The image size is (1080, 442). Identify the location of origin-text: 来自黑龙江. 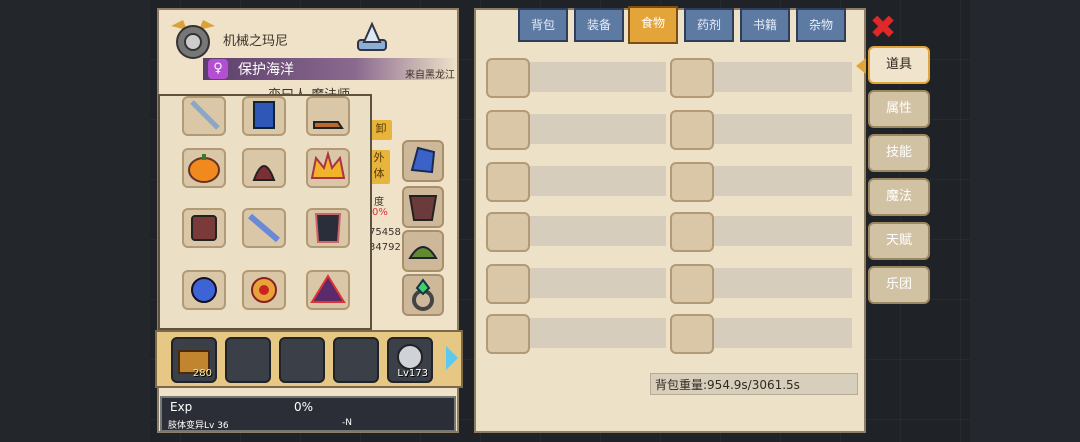
(430, 75).